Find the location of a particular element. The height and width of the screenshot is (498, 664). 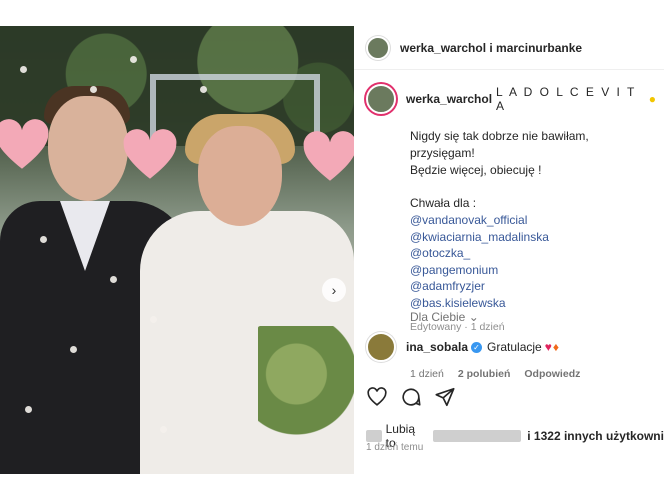

credits-title: Chwała dla : is located at coordinates (443, 203).